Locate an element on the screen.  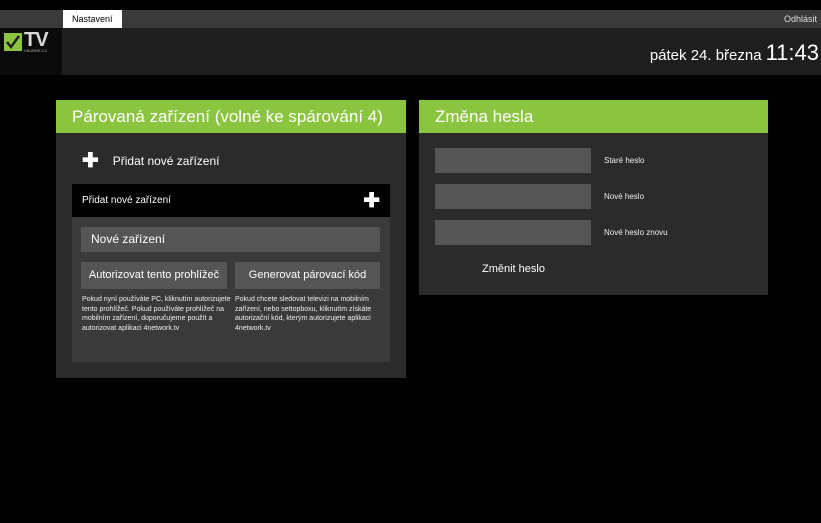
change-password-title: Změna hesla is located at coordinates (593, 116).